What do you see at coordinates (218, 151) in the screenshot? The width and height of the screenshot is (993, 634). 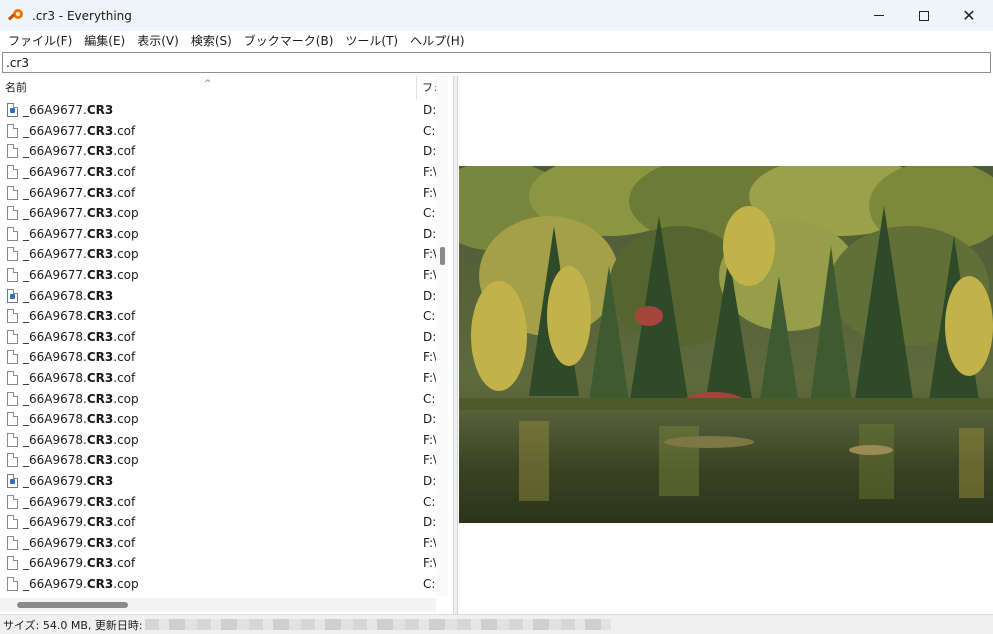 I see `table-row: _66A9677.CR3.cof D:` at bounding box center [218, 151].